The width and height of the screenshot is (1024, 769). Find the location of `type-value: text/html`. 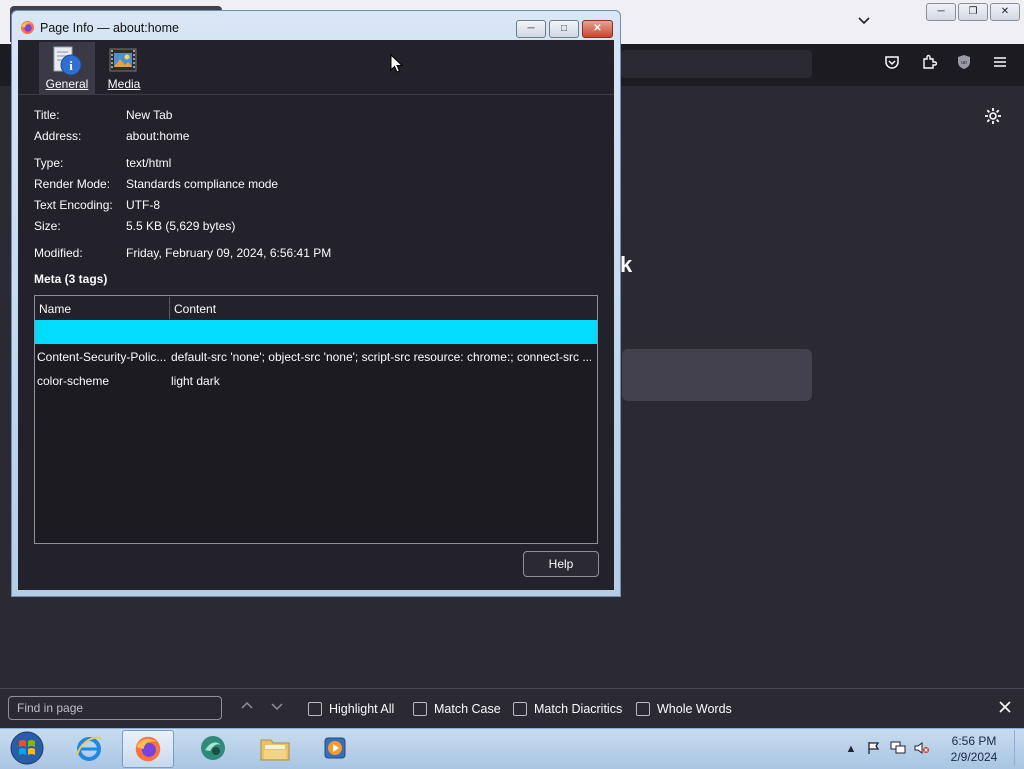

type-value: text/html is located at coordinates (148, 163).